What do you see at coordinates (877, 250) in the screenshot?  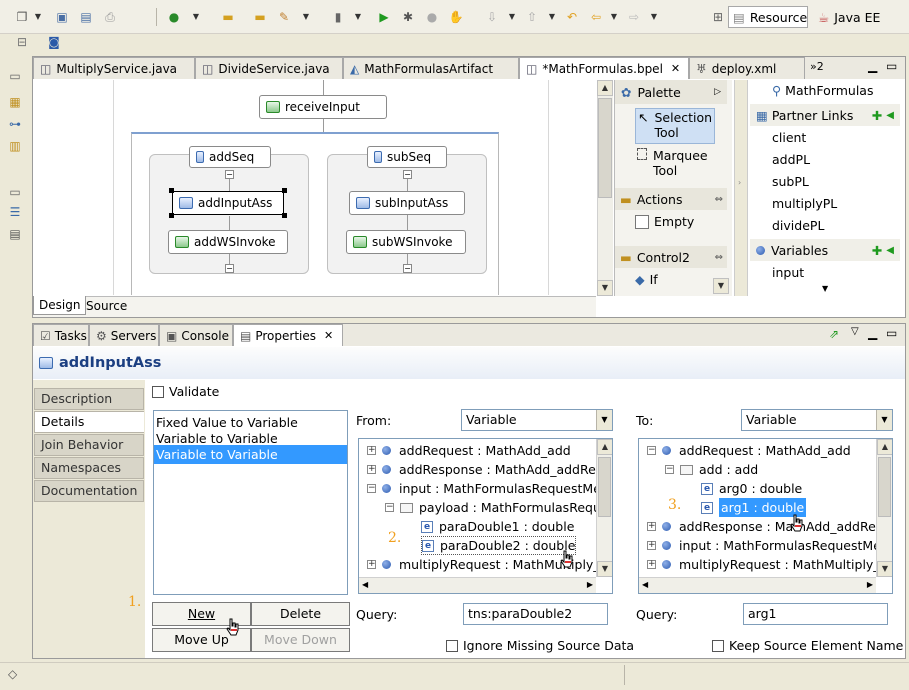 I see `add-variable-button: ✚` at bounding box center [877, 250].